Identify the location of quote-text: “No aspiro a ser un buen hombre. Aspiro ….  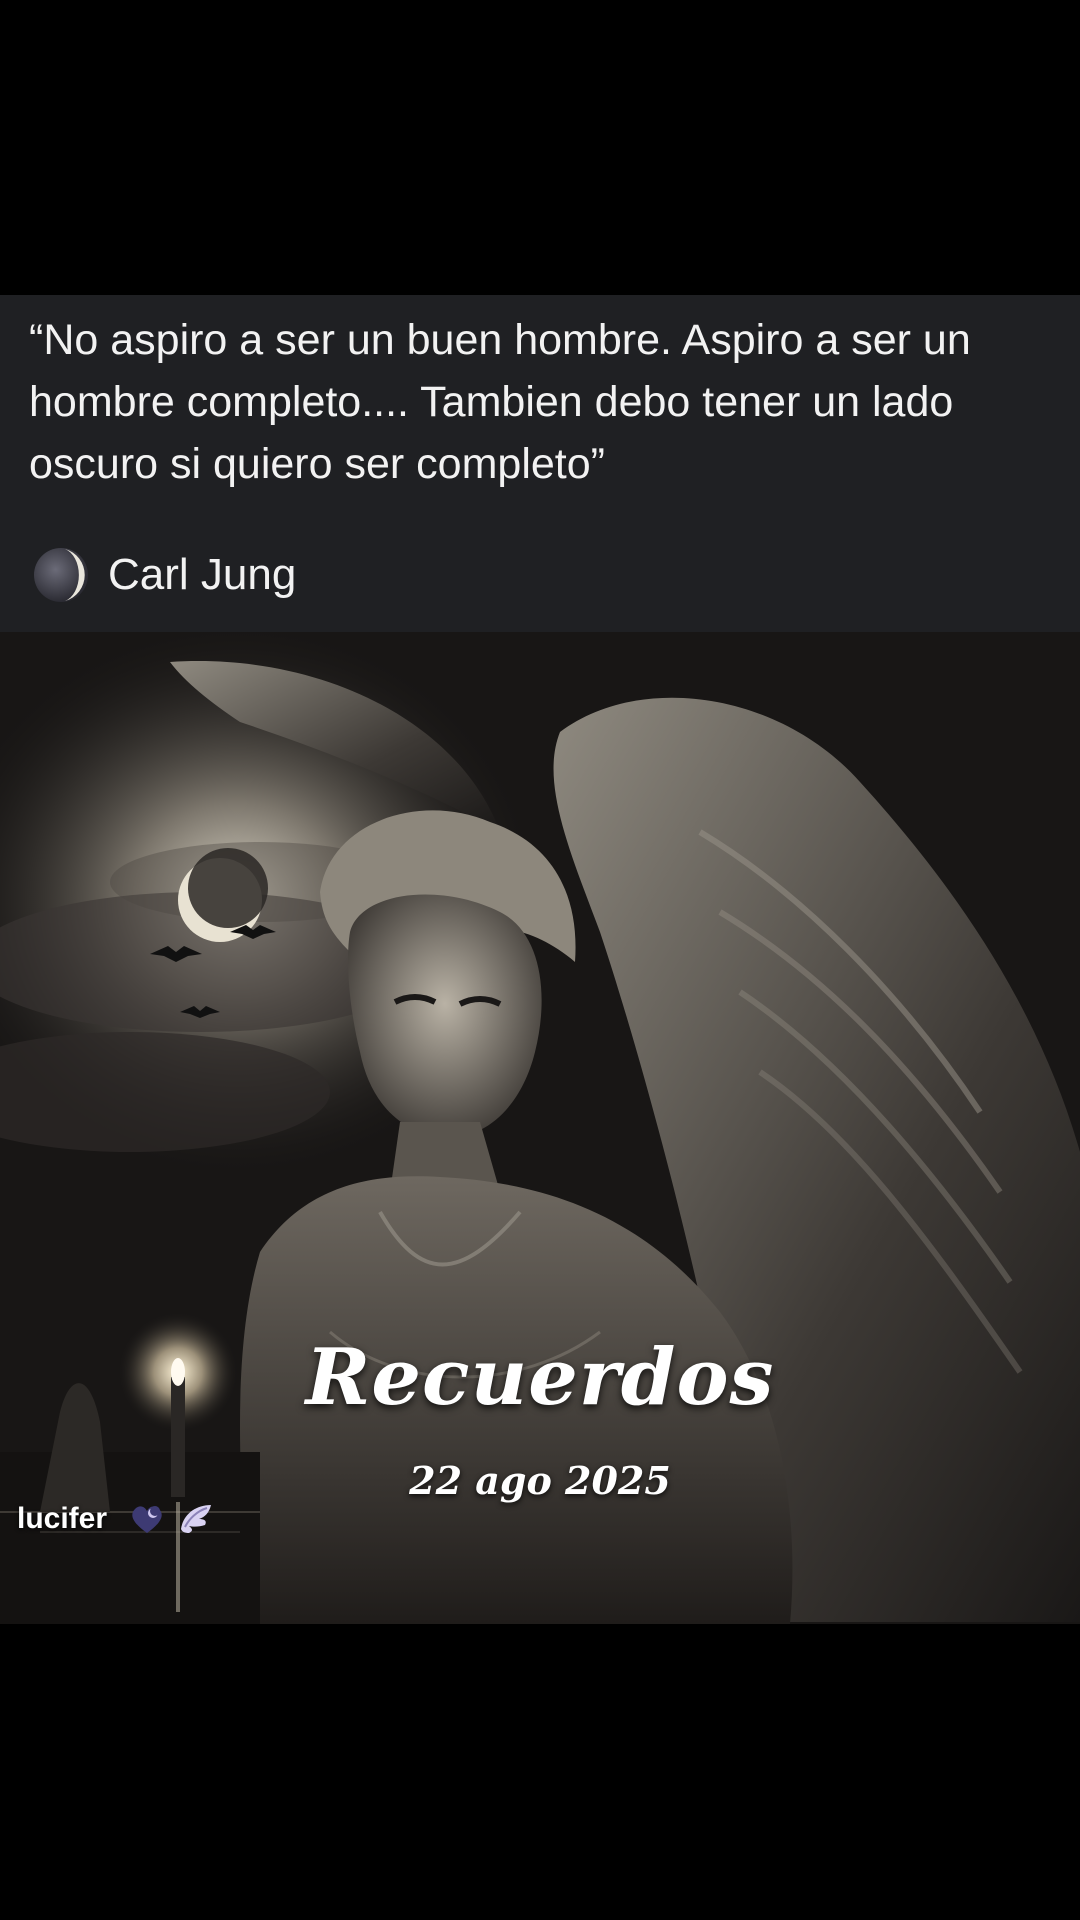
(500, 402).